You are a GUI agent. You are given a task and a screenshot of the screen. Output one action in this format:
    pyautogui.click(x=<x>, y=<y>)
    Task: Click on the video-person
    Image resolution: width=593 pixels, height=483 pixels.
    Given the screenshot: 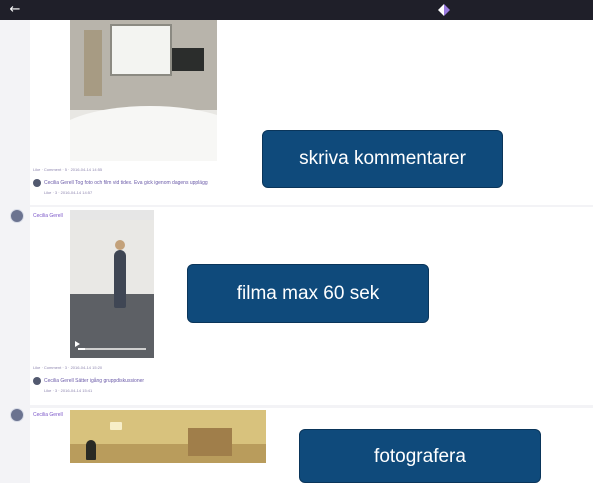 What is the action you would take?
    pyautogui.click(x=120, y=279)
    